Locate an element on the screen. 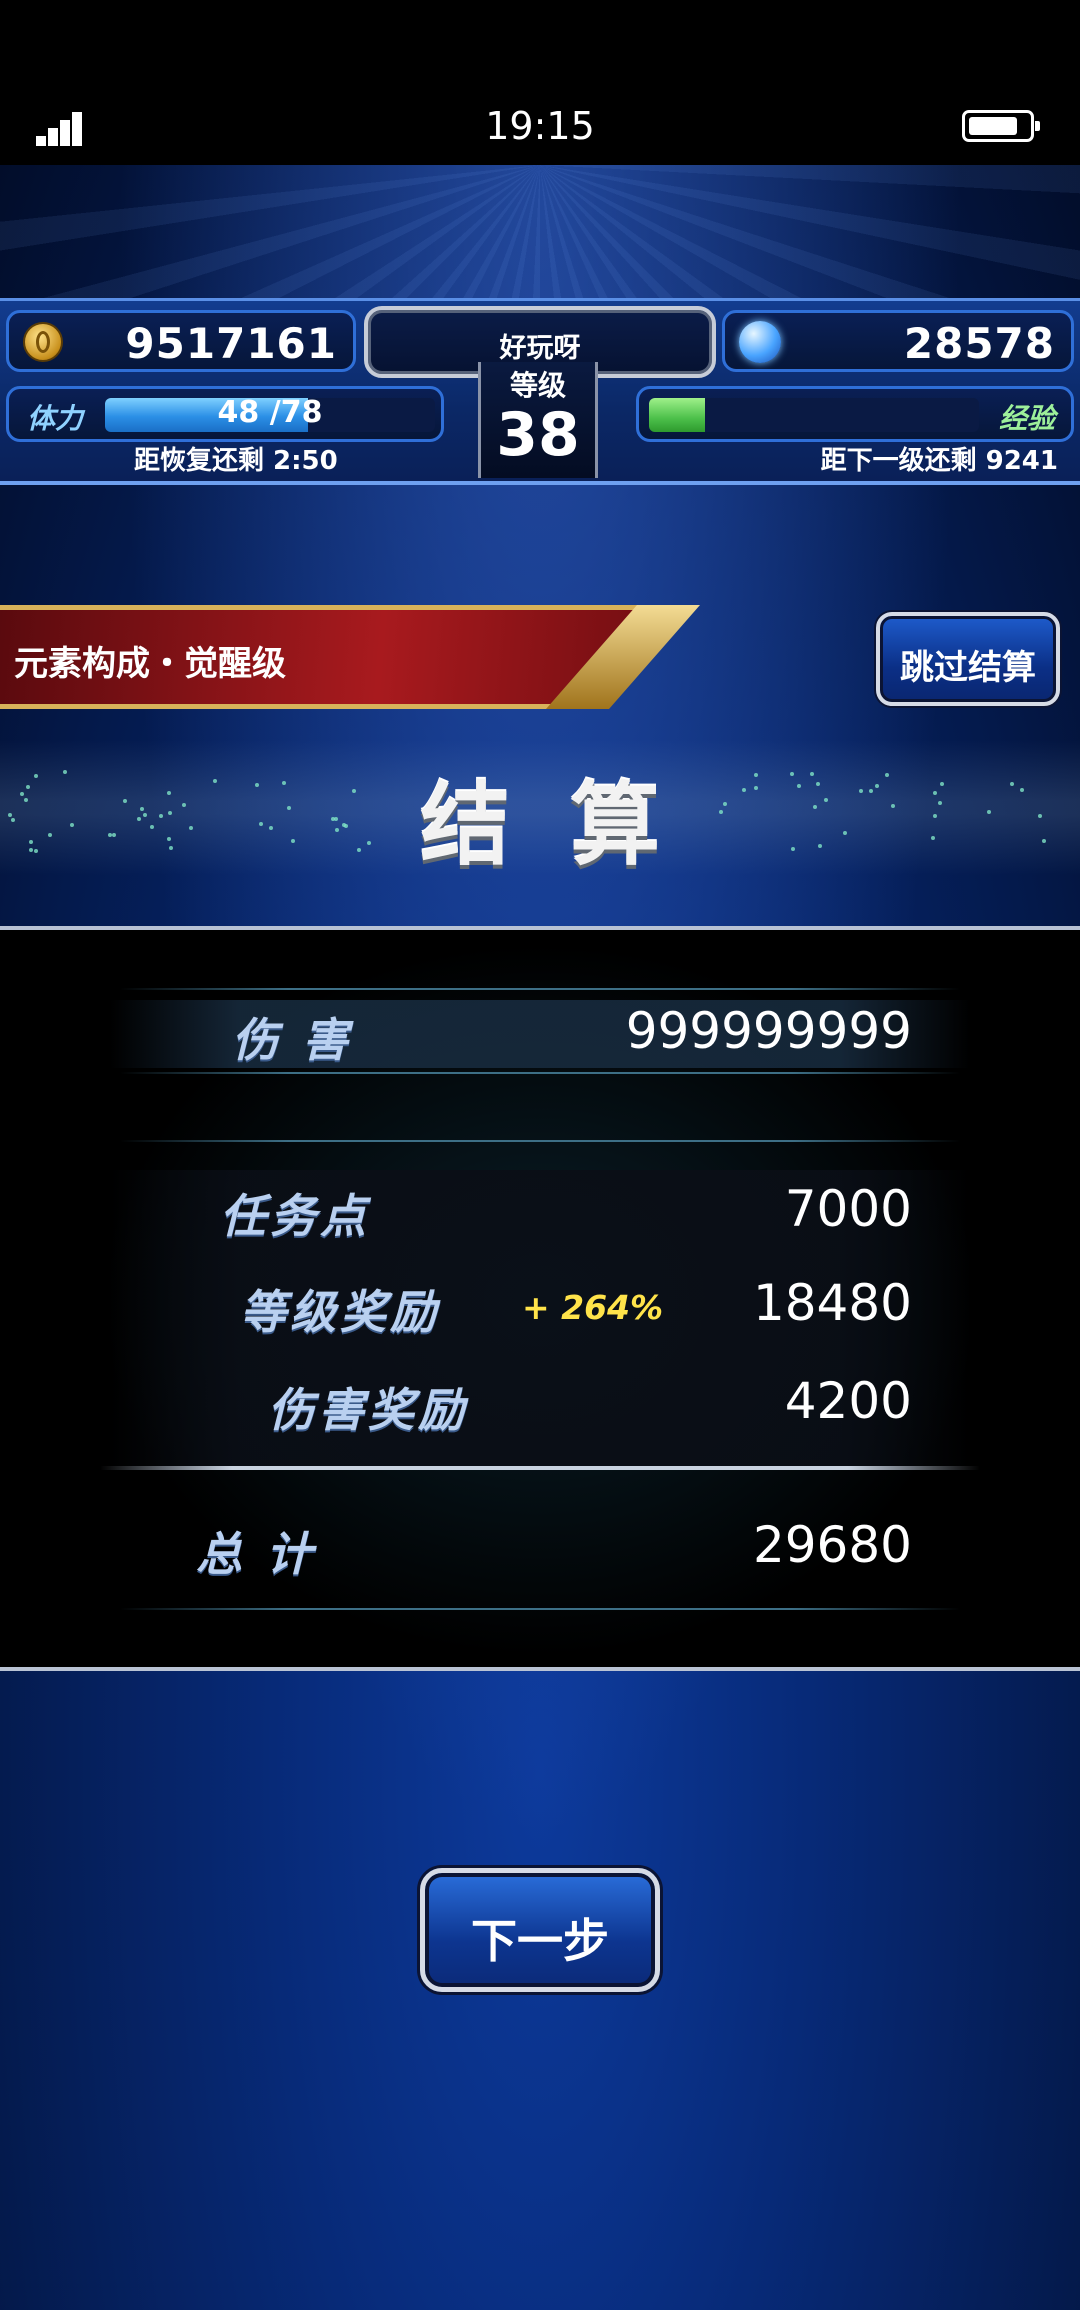 The height and width of the screenshot is (2310, 1080). stamina-value: 48 /78 is located at coordinates (270, 412).